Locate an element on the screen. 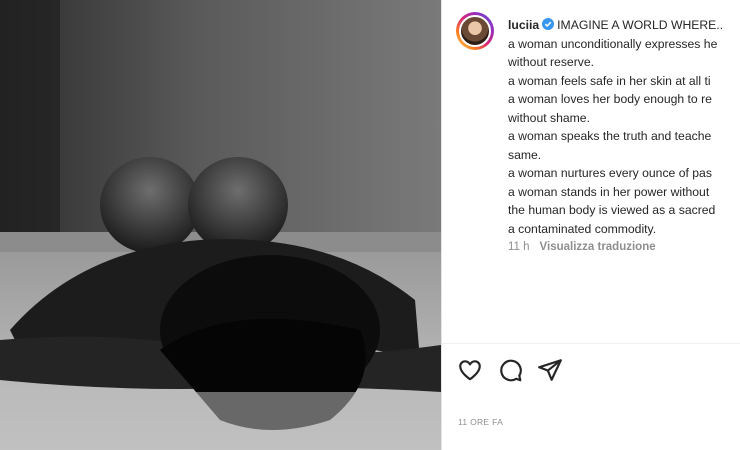 The height and width of the screenshot is (450, 740). caption-line: without shame. is located at coordinates (549, 117).